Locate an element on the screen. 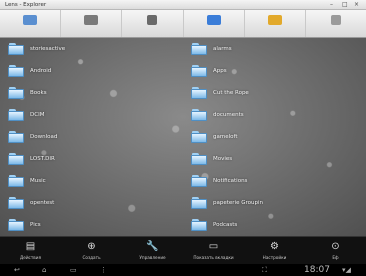 The height and width of the screenshot is (276, 366). signal-icon: ▾◢ is located at coordinates (346, 270).